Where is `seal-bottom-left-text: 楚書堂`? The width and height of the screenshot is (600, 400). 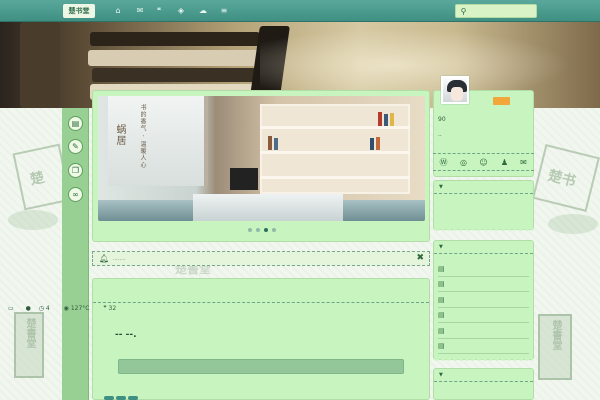
seal-bottom-left-text: 楚書堂 is located at coordinates (29, 333).